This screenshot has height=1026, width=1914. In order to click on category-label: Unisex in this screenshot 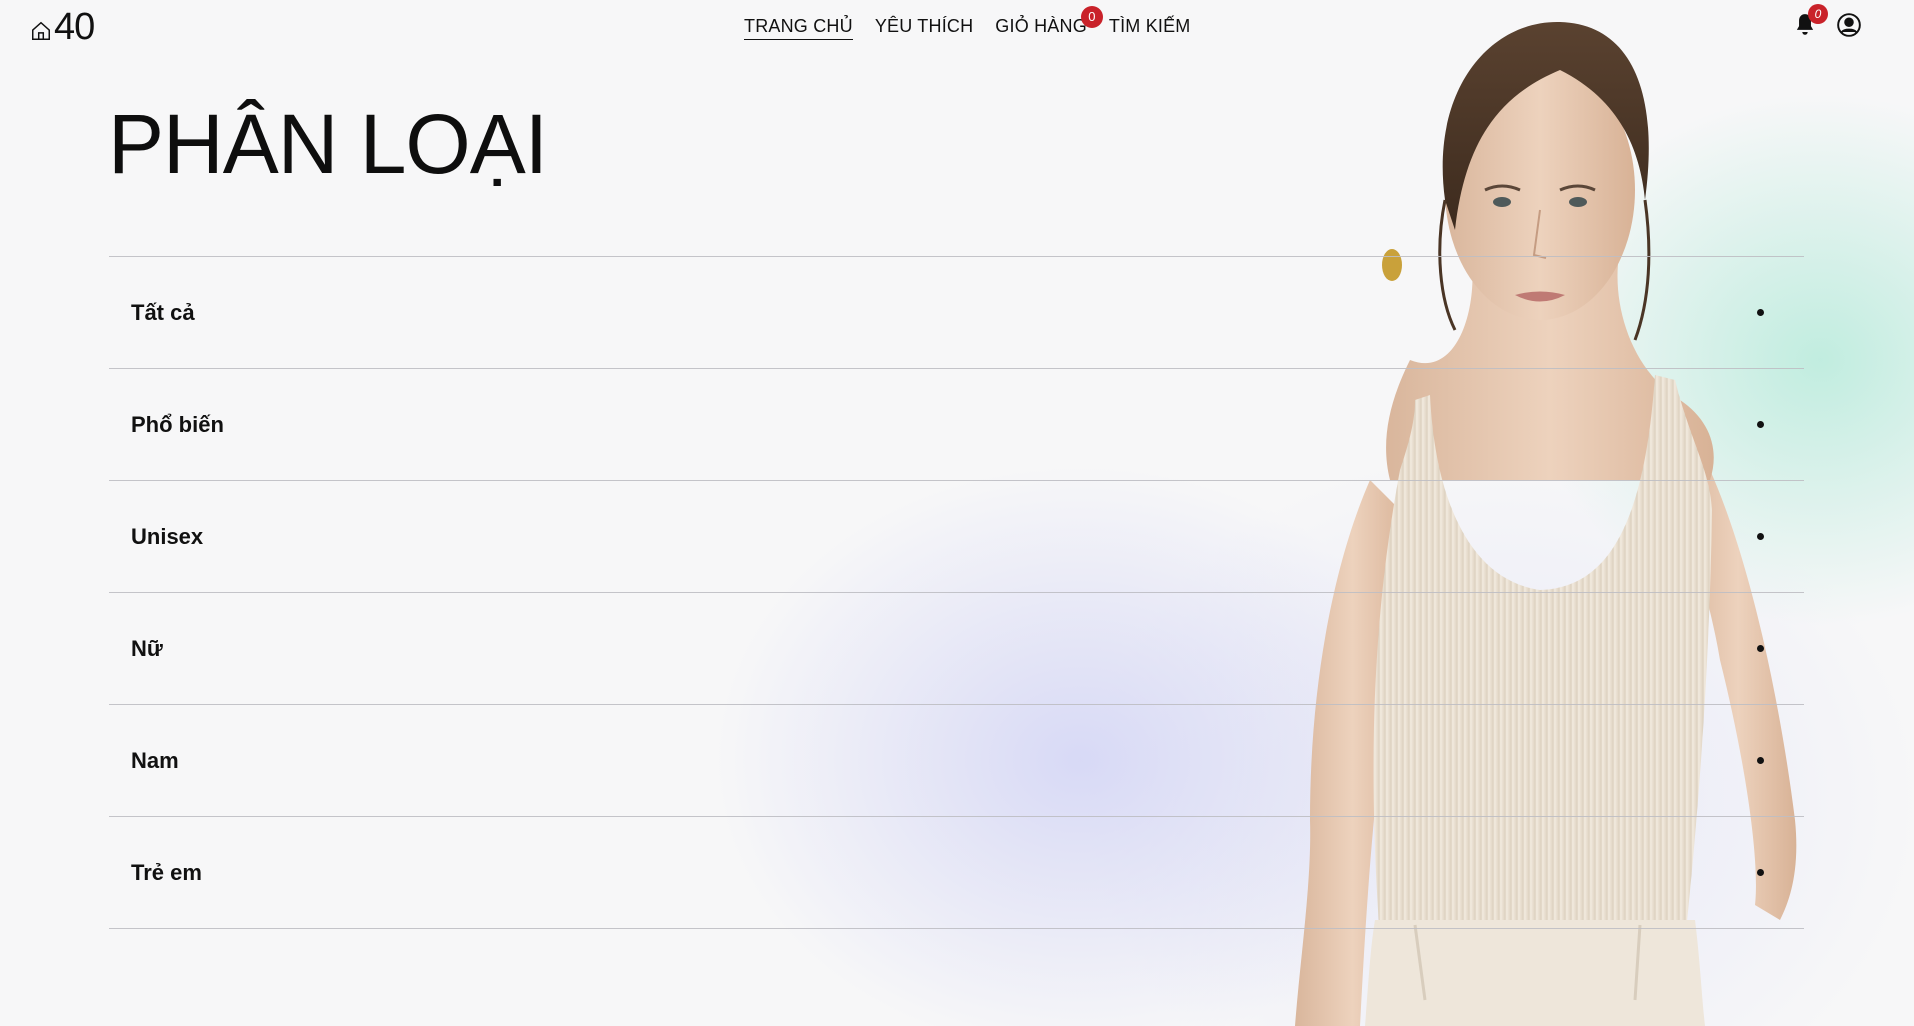, I will do `click(167, 536)`.